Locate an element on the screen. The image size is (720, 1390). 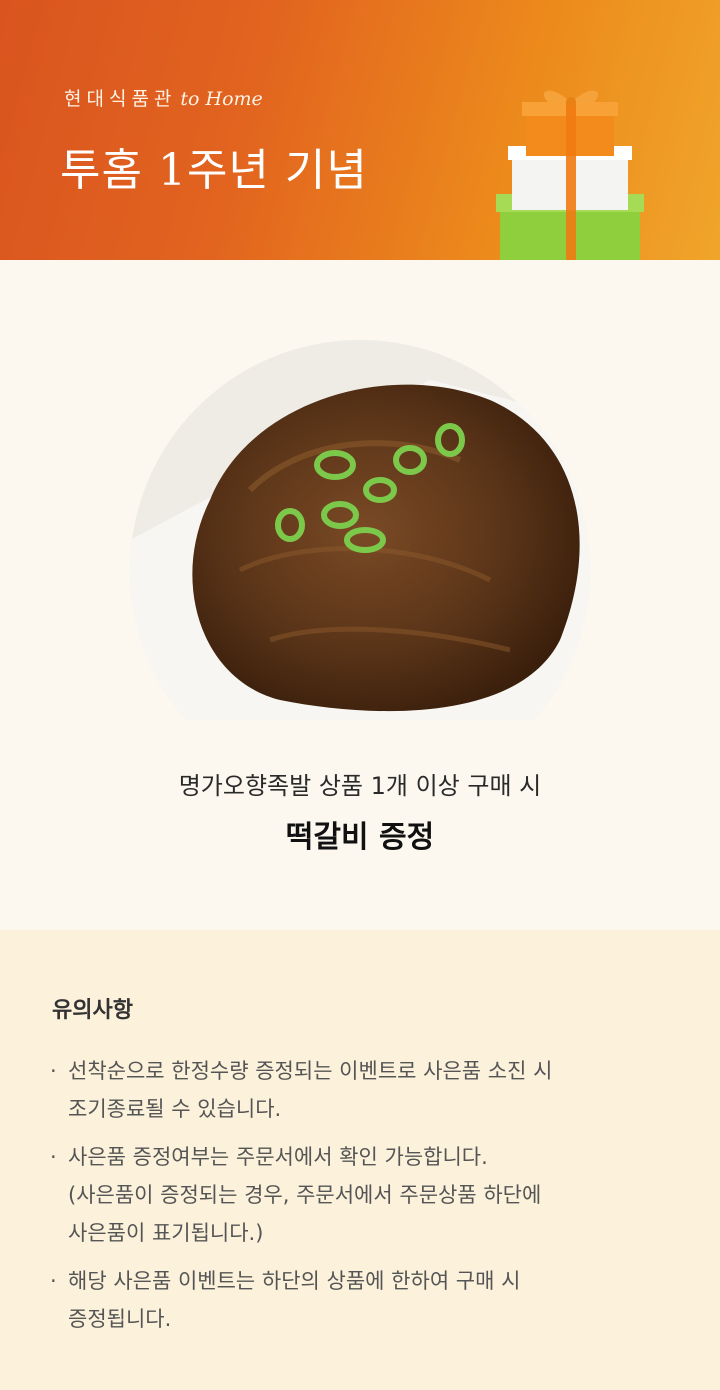
notice-line: 사은품이 표기됩니다.) is located at coordinates (166, 1233).